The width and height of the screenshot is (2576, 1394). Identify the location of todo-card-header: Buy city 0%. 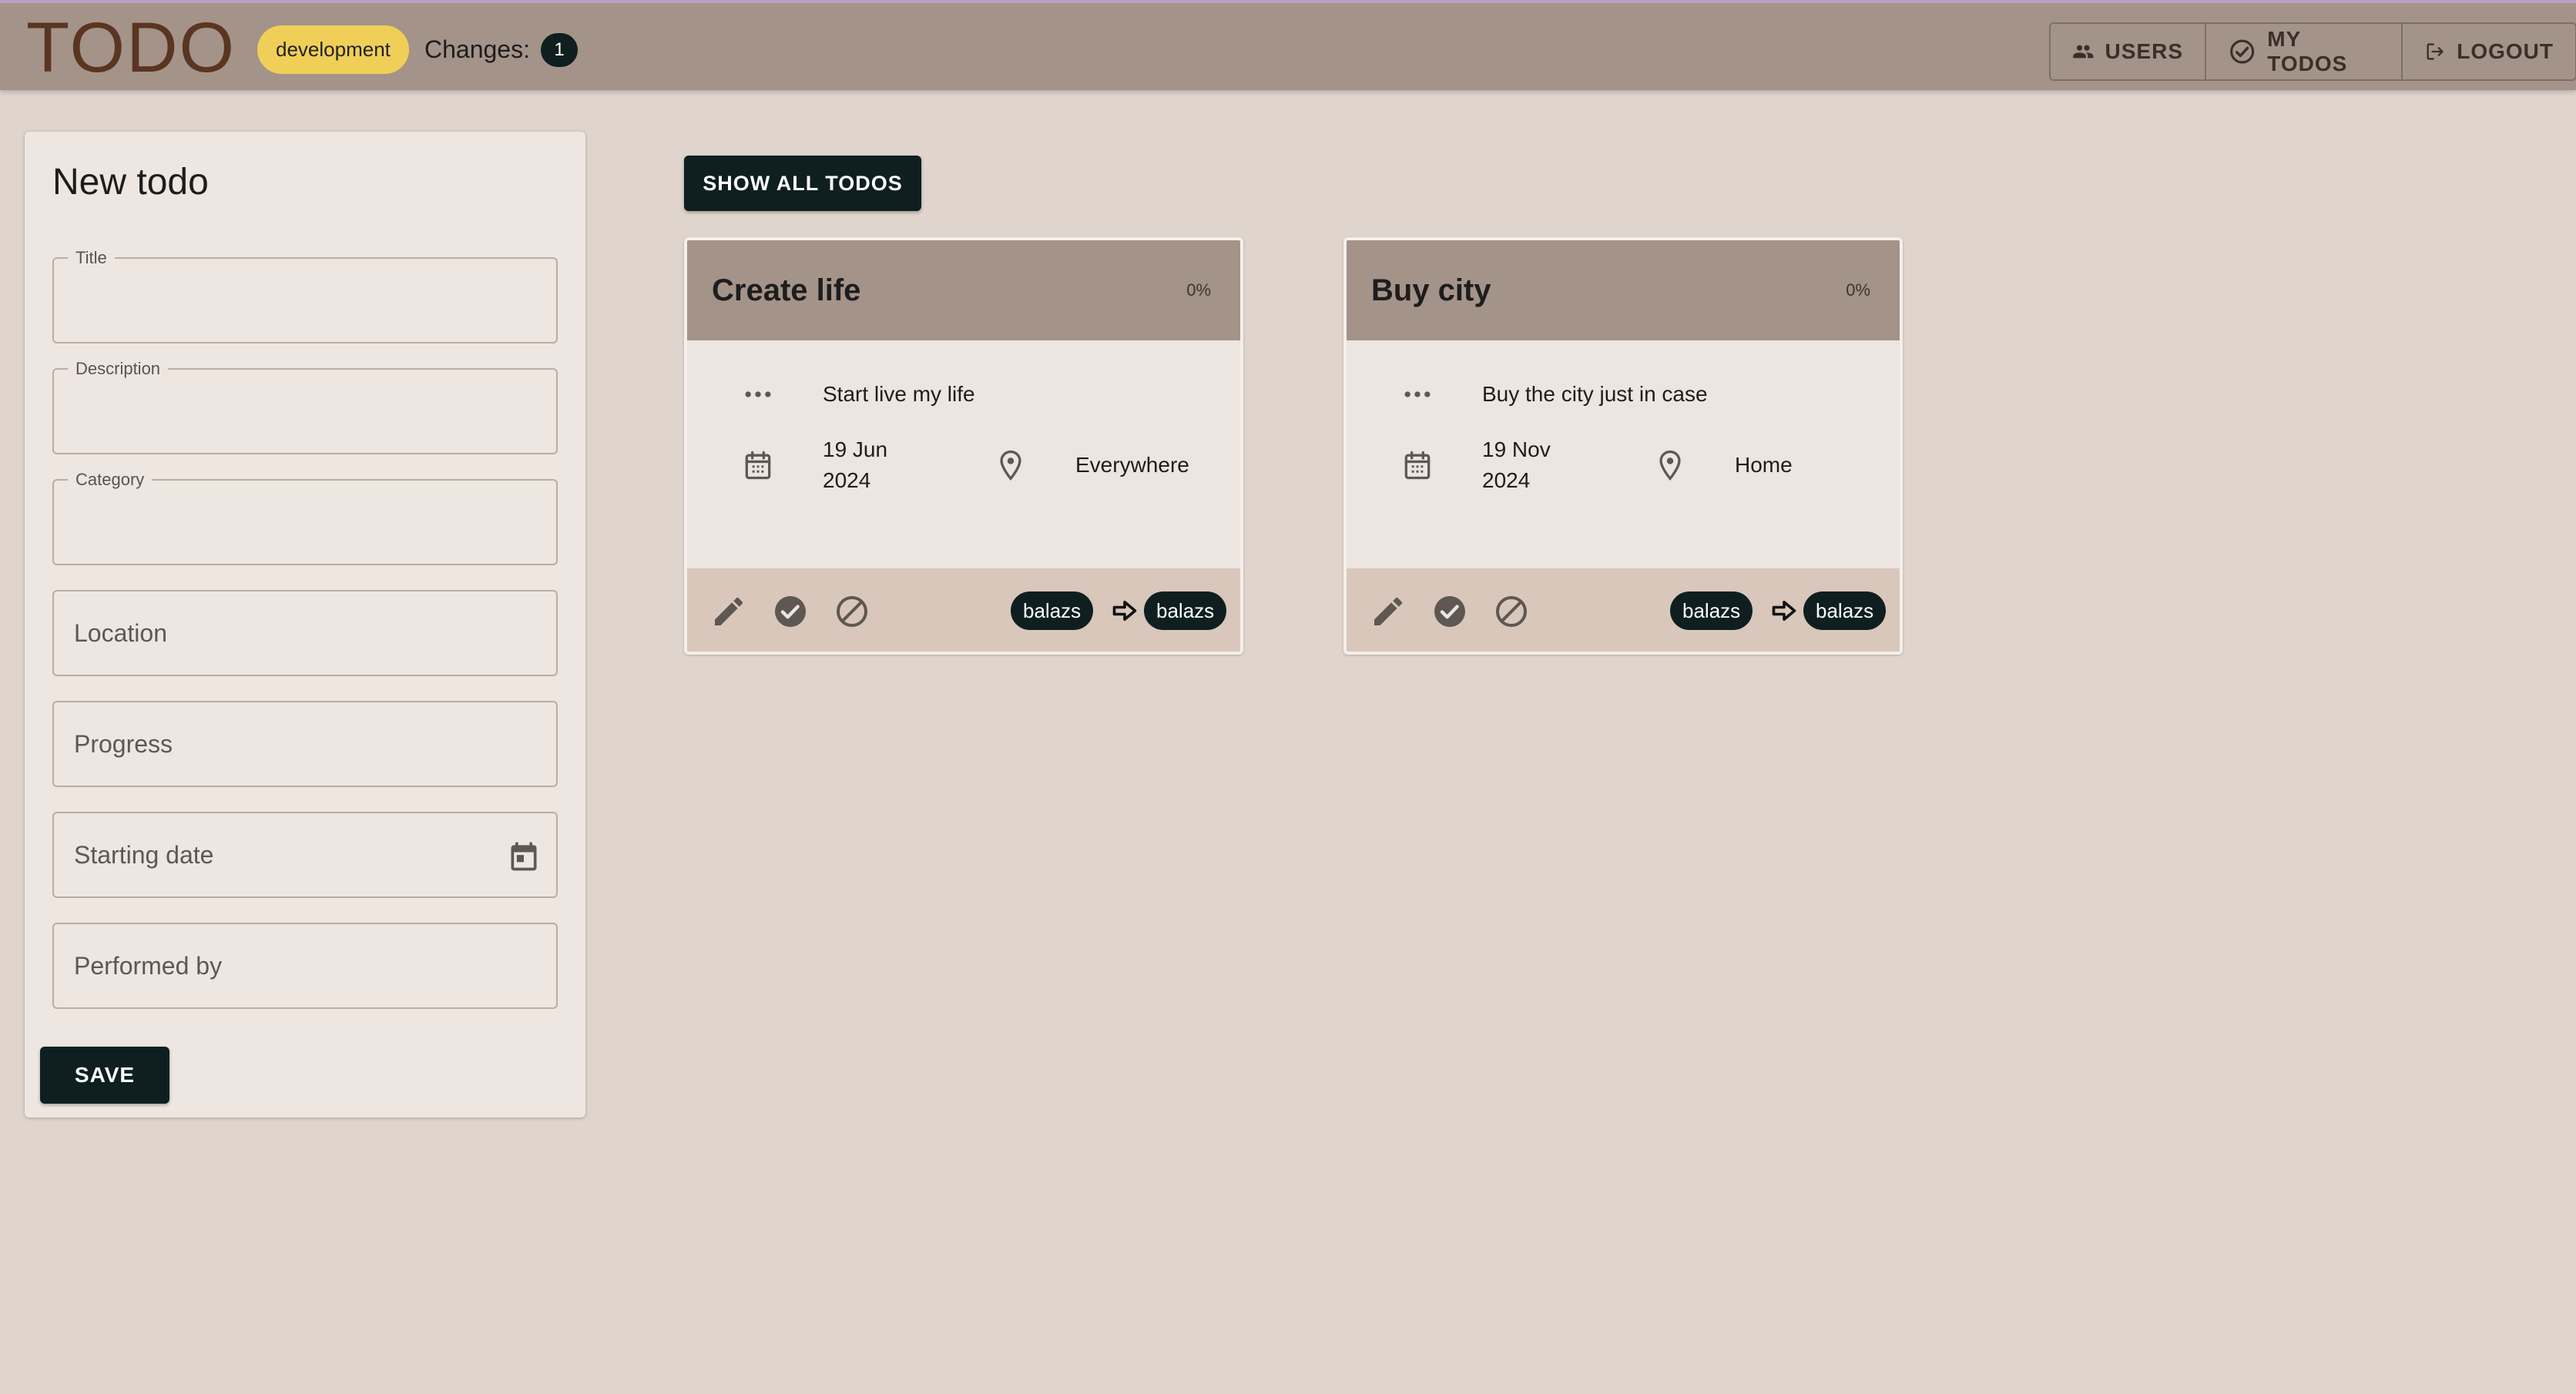
(1623, 290).